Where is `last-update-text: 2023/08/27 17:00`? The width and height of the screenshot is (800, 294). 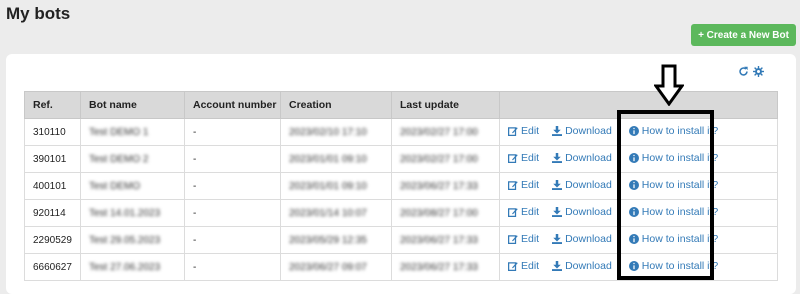 last-update-text: 2023/08/27 17:00 is located at coordinates (439, 213).